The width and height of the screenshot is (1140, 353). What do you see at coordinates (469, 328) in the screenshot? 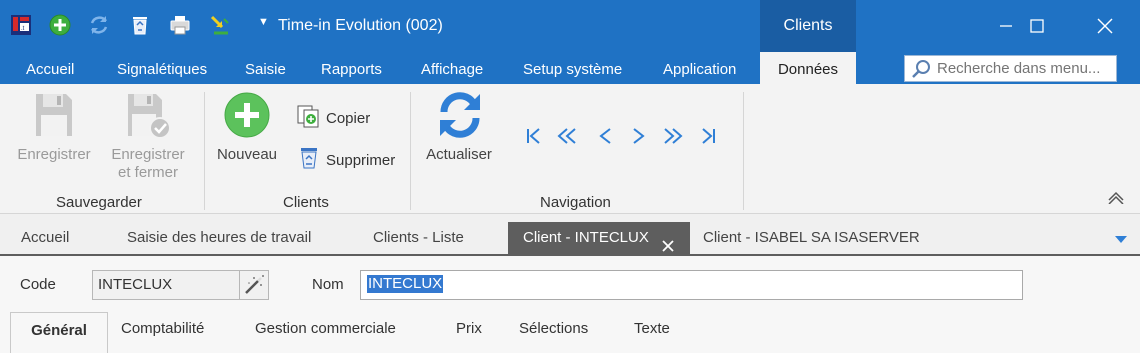
I see `sub-tab-prix: Prix` at bounding box center [469, 328].